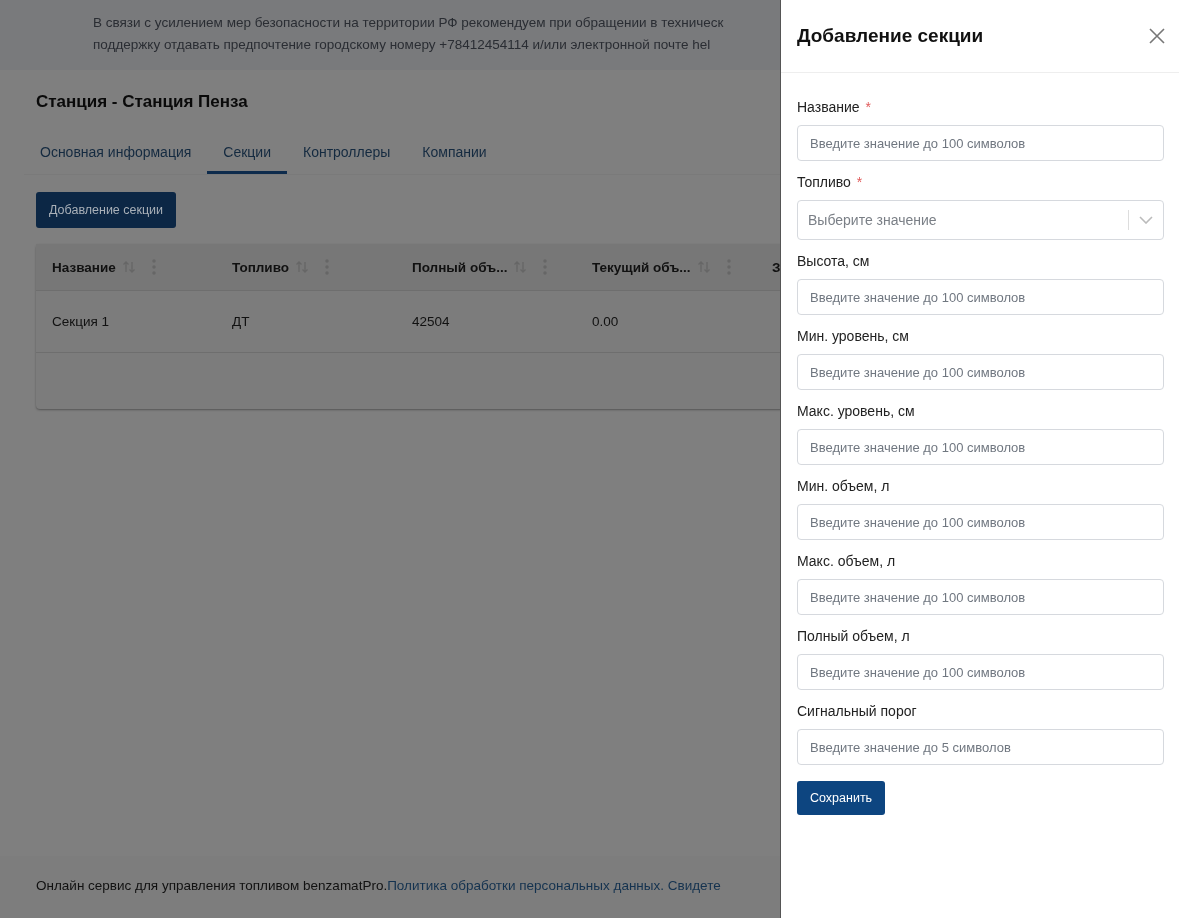 This screenshot has width=1179, height=918. Describe the element at coordinates (402, 45) in the screenshot. I see `notice-text: поддержку отдавать предпочтение городскому номеру +78412454114 и/или электронной почте hel` at that location.